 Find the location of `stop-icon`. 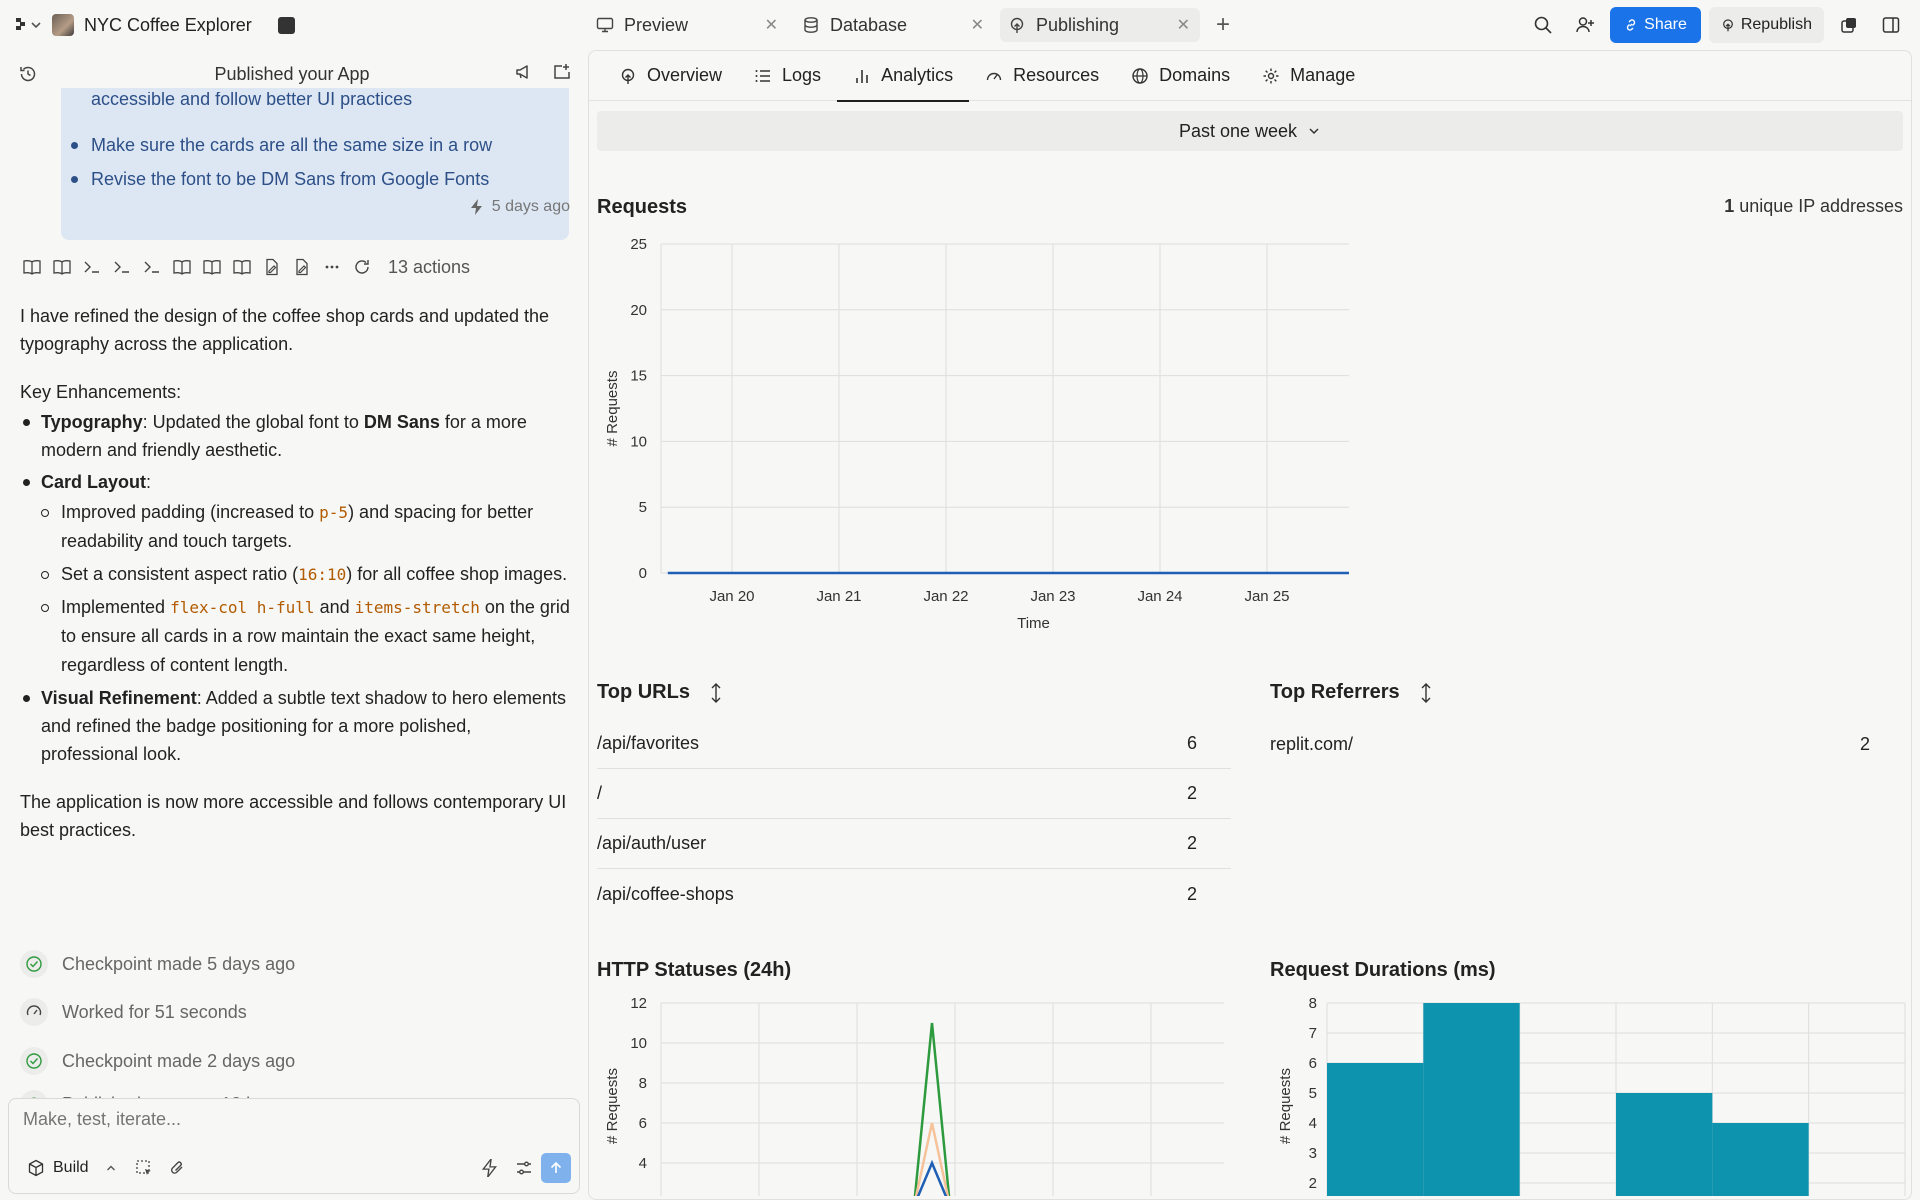

stop-icon is located at coordinates (286, 25).